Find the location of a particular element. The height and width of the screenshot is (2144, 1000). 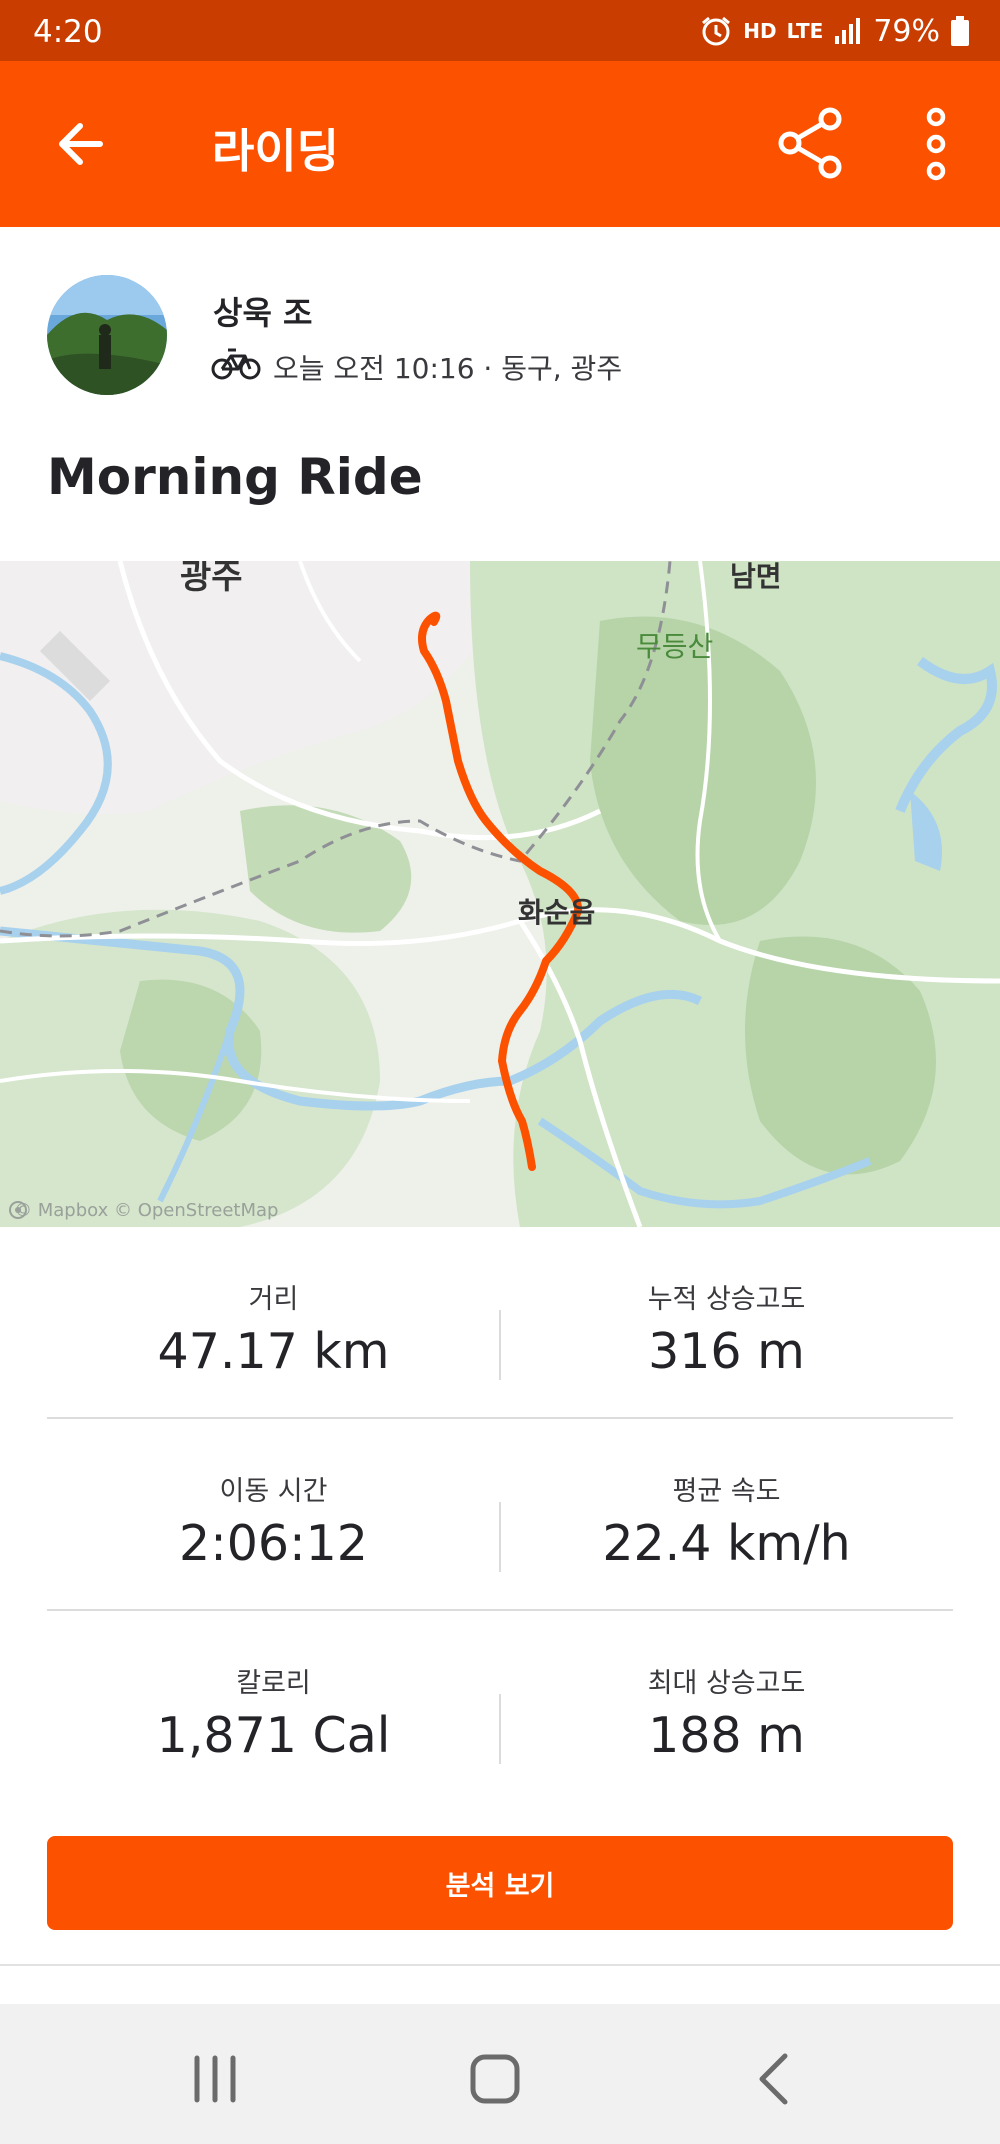

stat-elevation-gain: 누적 상승고도 316 m is located at coordinates (726, 1323).